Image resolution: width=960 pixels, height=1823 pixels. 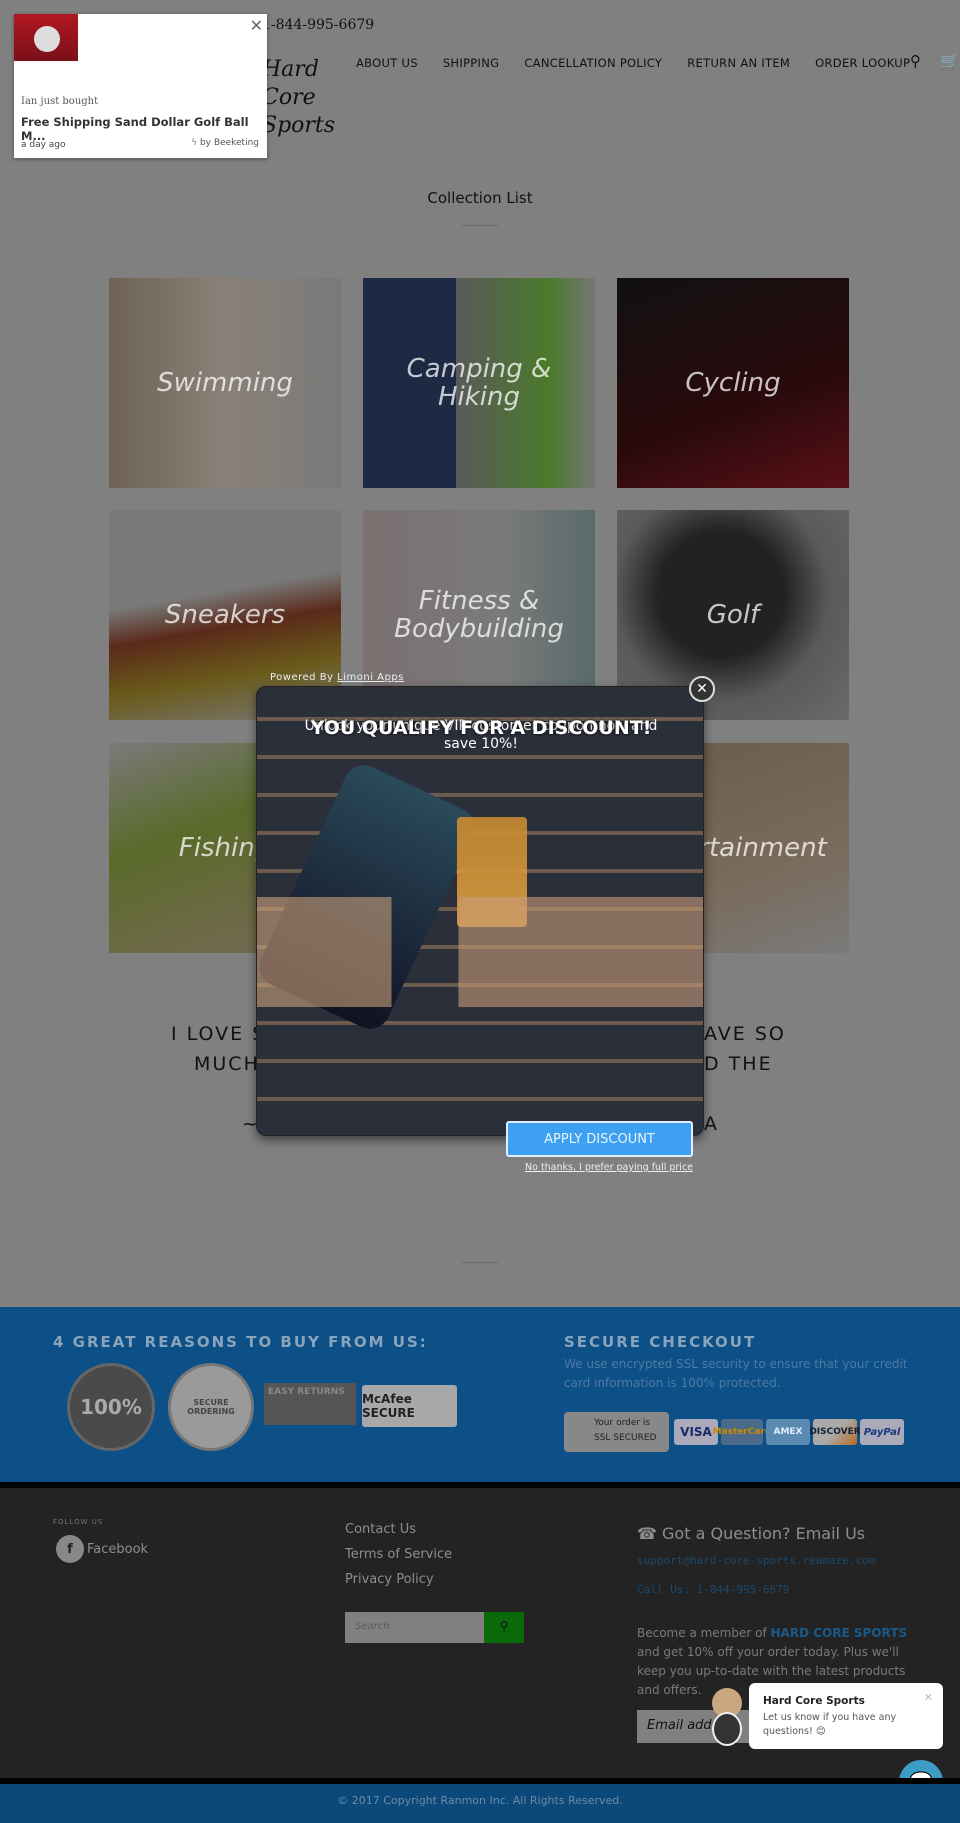 I want to click on easy-returns-badge: EASY RETURNS, so click(x=310, y=1404).